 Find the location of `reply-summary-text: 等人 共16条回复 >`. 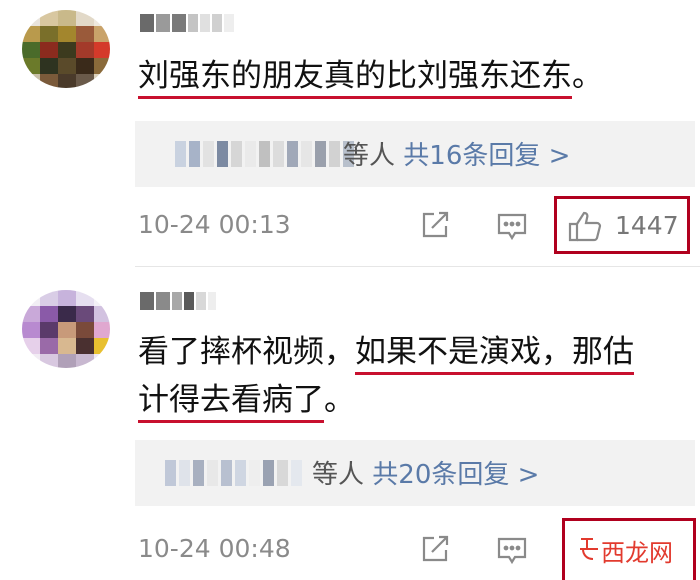

reply-summary-text: 等人 共16条回复 > is located at coordinates (456, 153).